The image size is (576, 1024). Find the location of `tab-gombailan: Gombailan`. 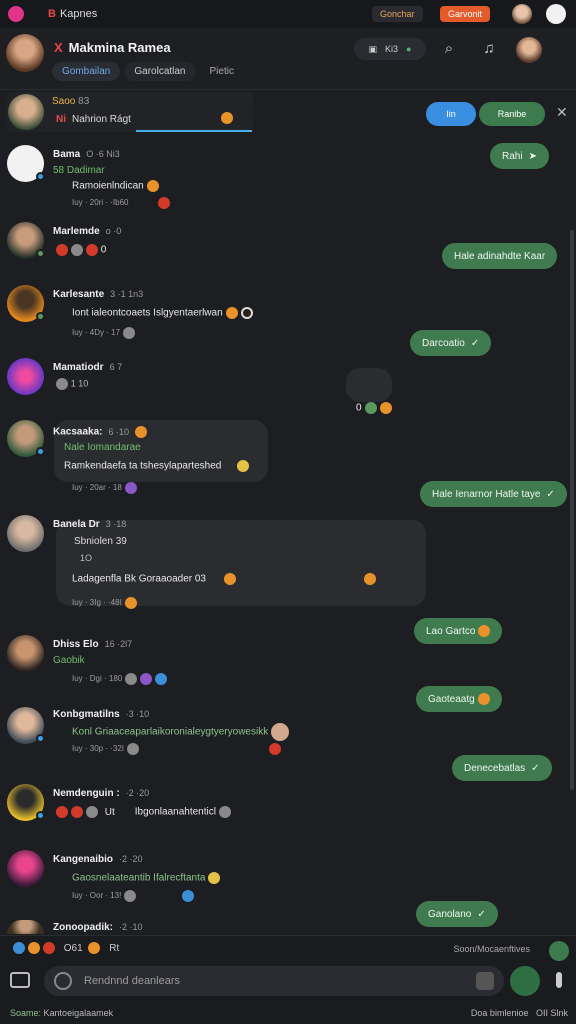

tab-gombailan: Gombailan is located at coordinates (86, 71).